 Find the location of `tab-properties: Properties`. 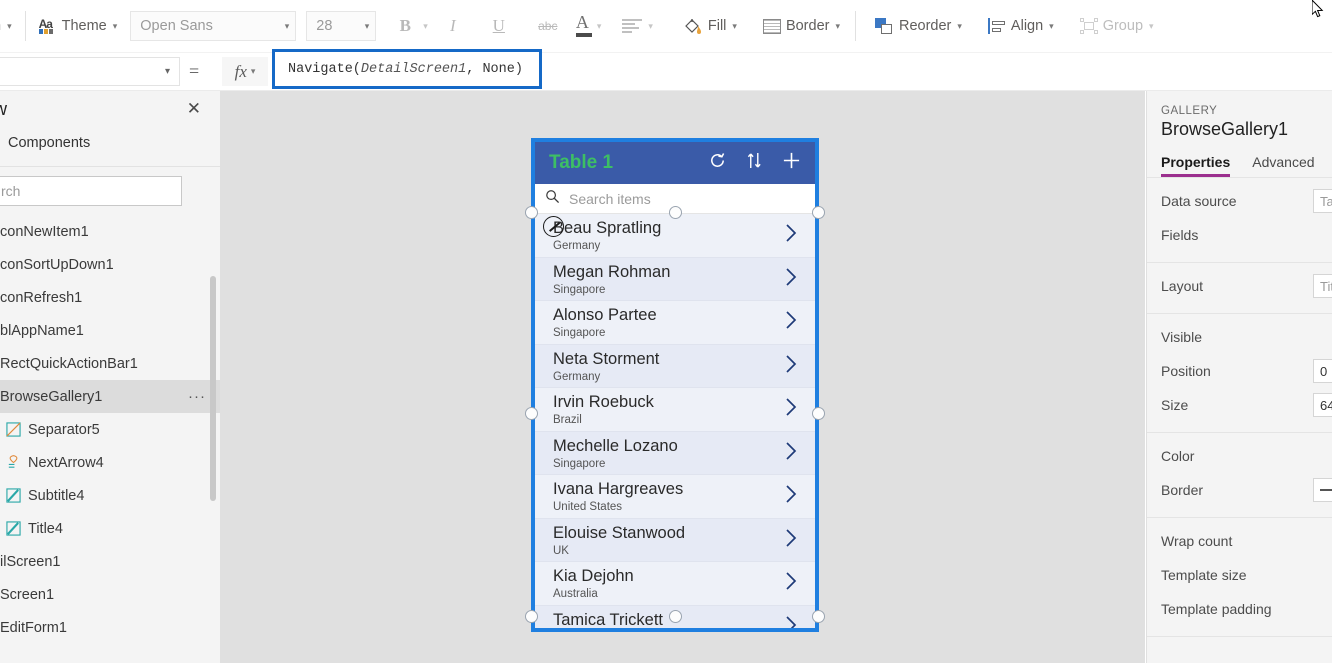

tab-properties: Properties is located at coordinates (1196, 165).